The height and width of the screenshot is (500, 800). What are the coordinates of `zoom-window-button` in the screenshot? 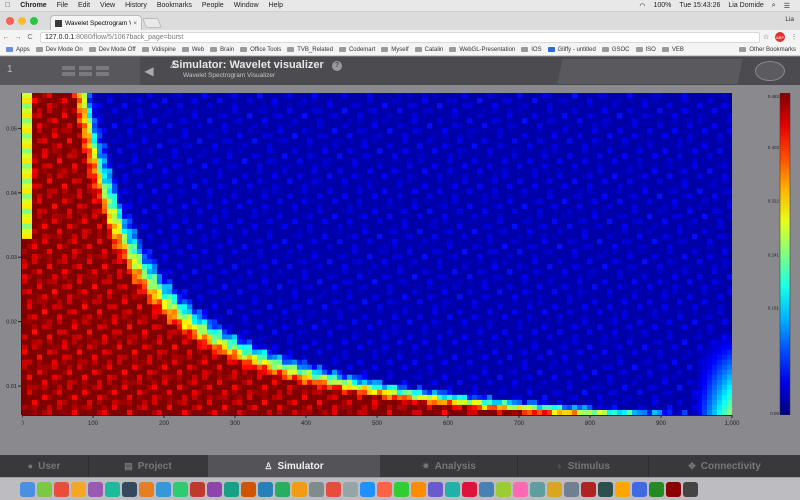 It's located at (34, 21).